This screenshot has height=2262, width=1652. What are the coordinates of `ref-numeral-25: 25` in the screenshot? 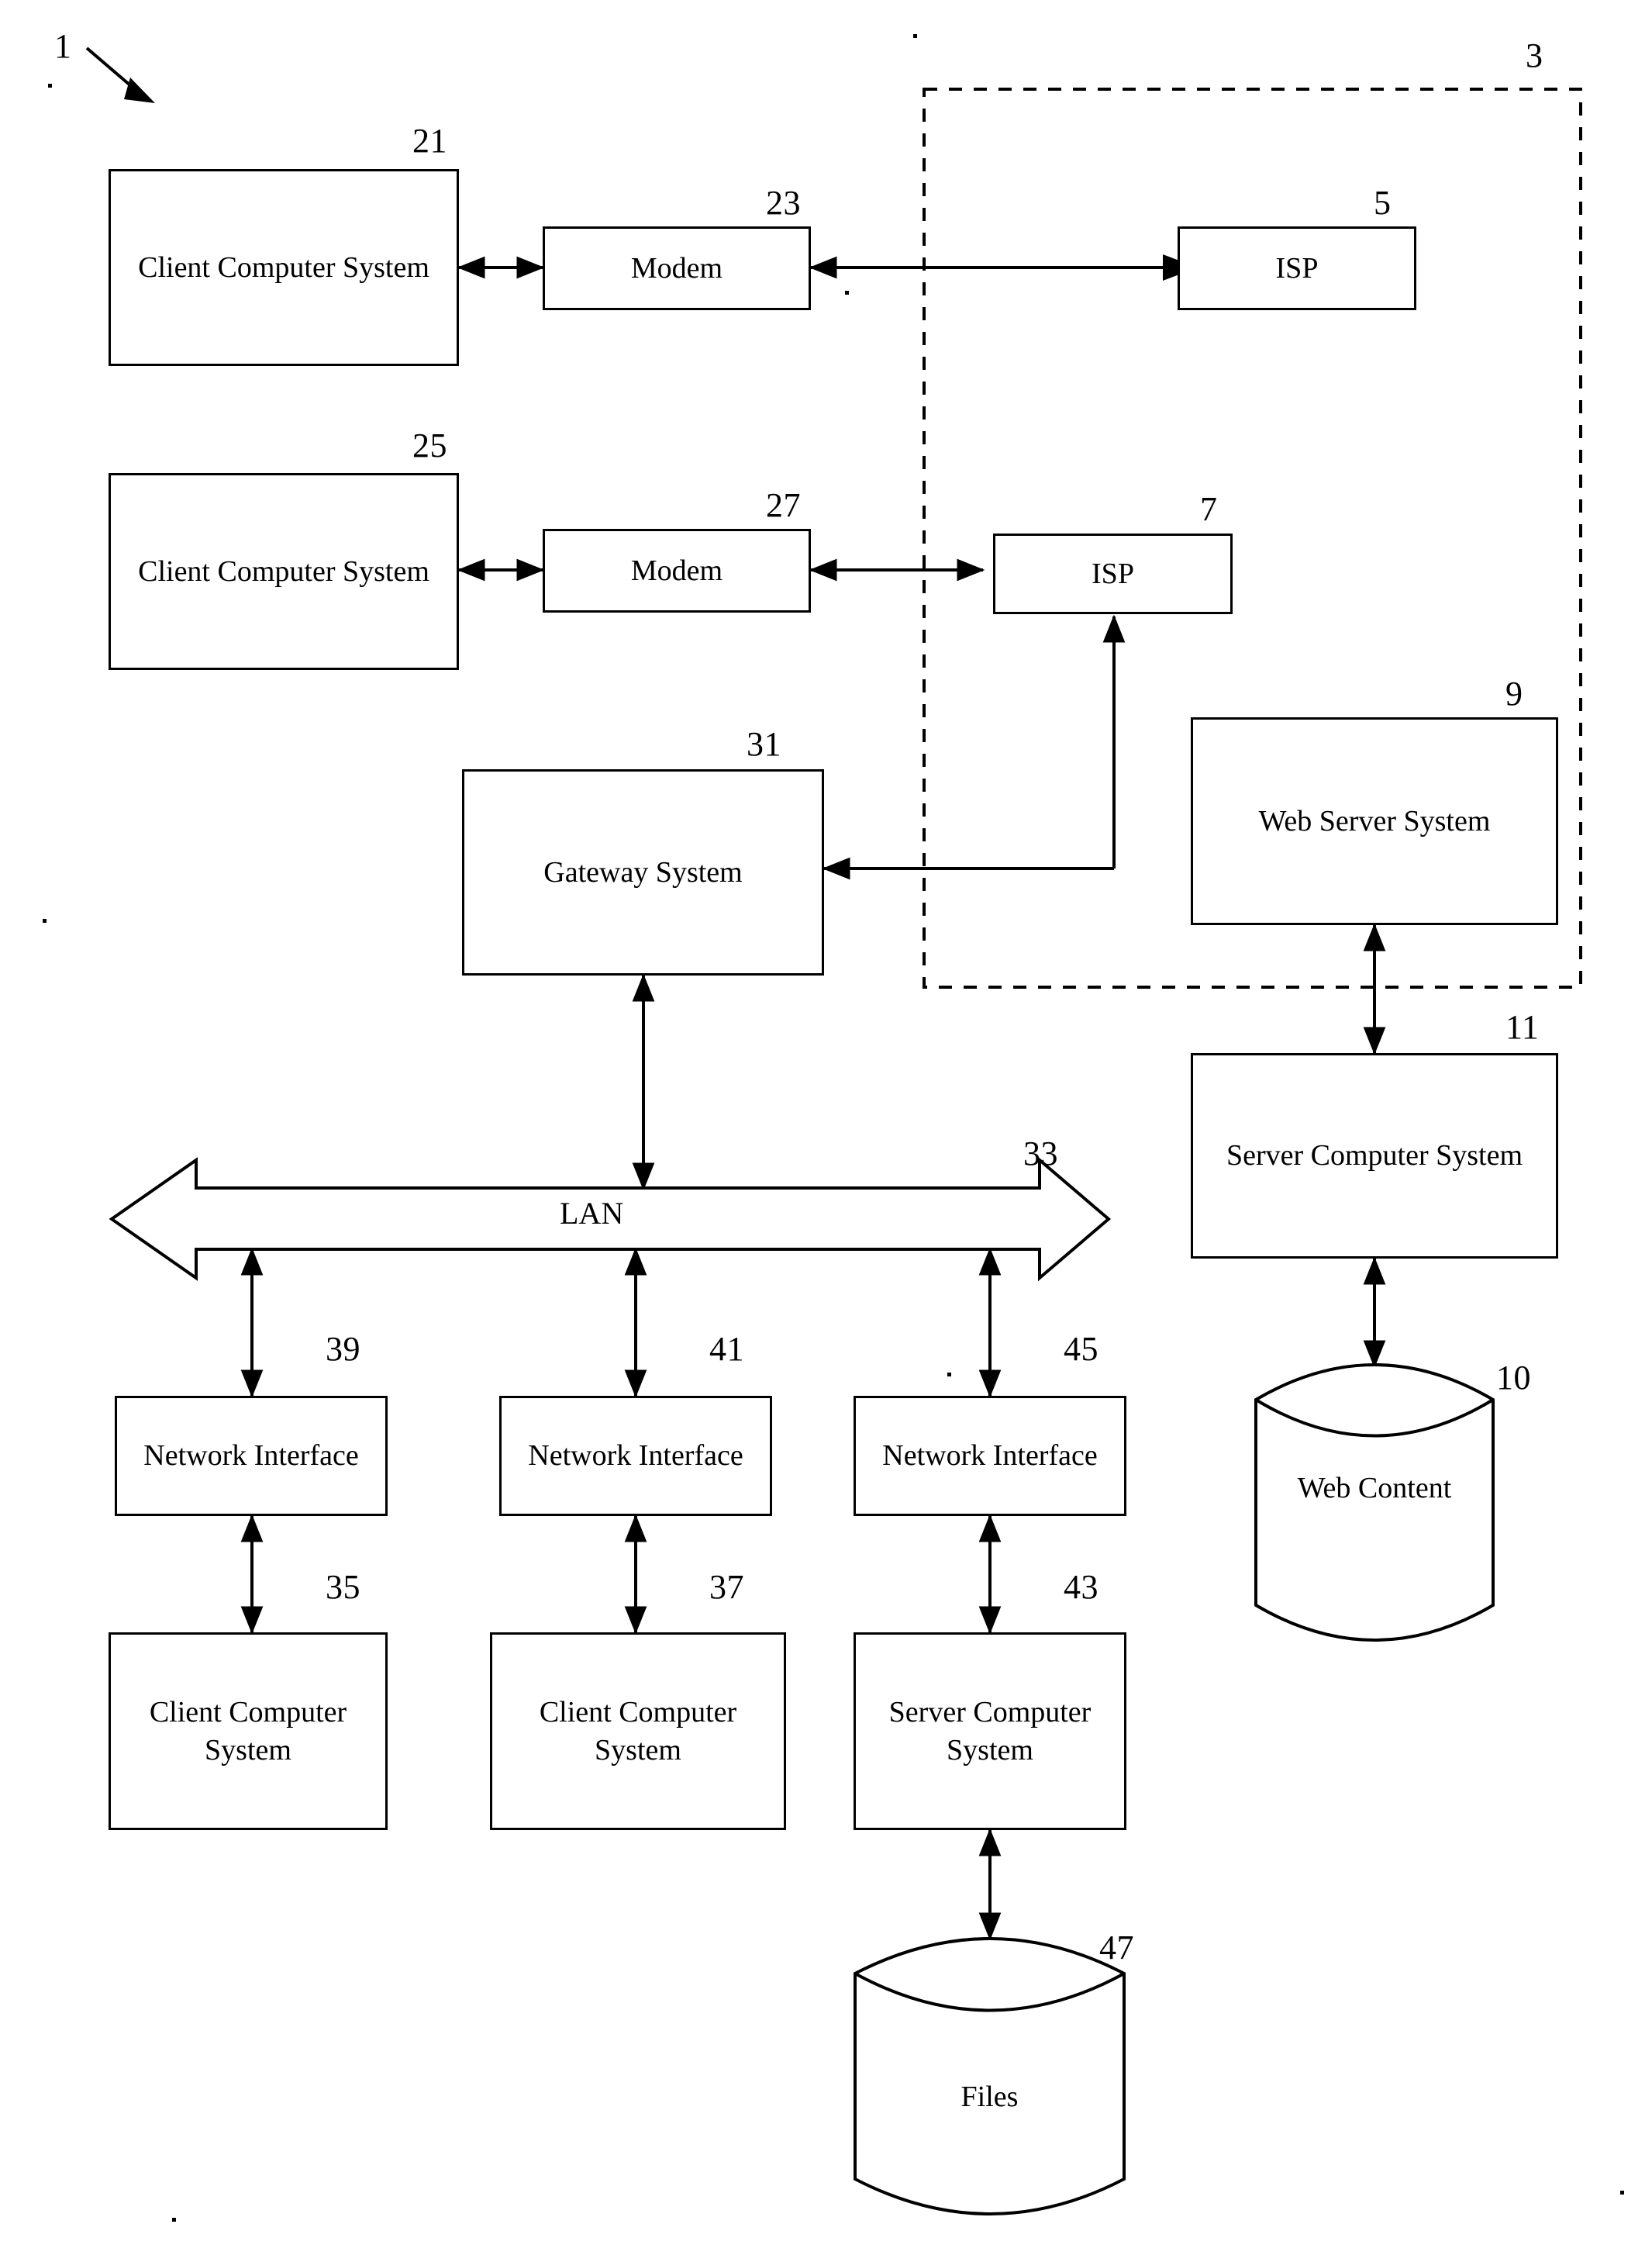 It's located at (429, 445).